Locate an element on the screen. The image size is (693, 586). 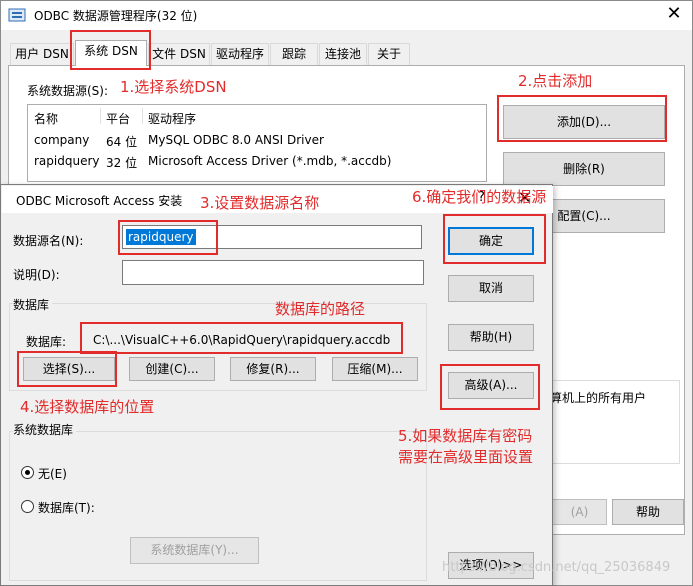
ok-button: 确定 is located at coordinates (491, 241).